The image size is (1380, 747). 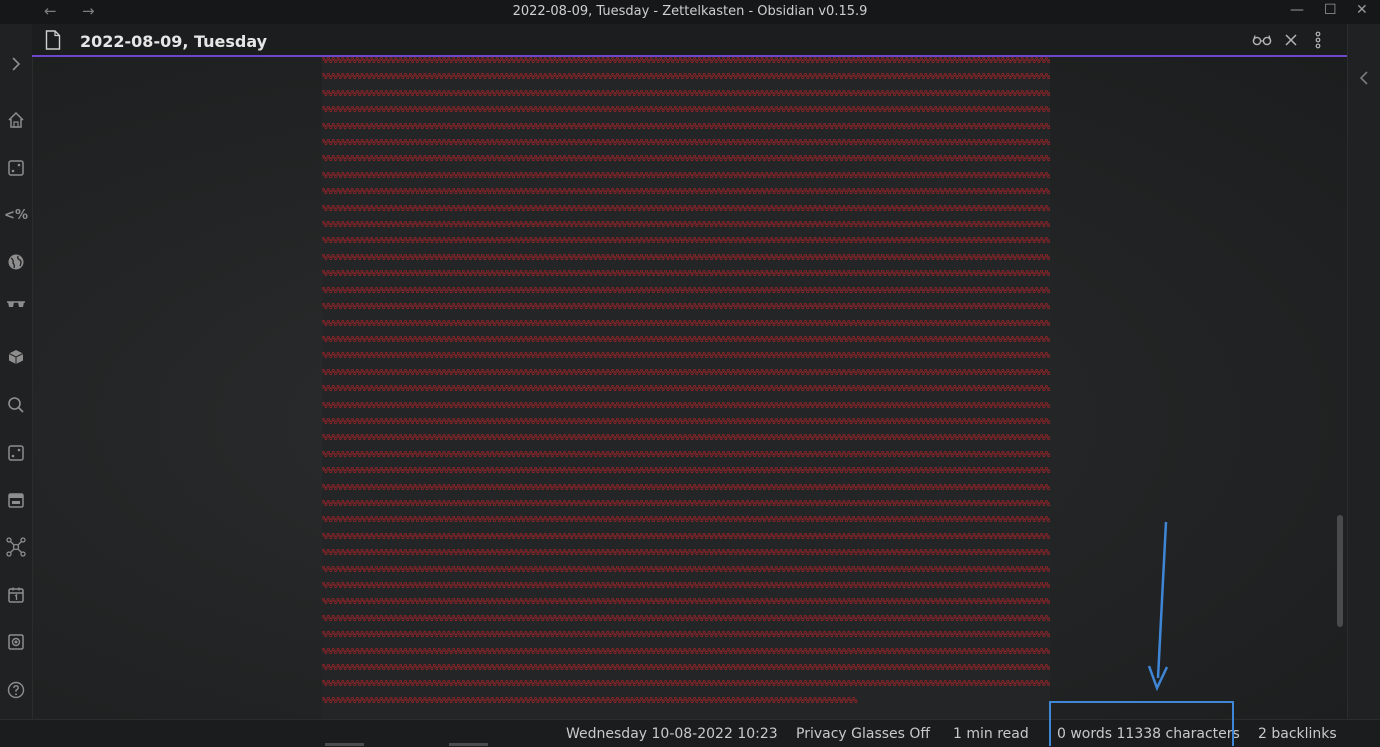 What do you see at coordinates (863, 734) in the screenshot?
I see `status-privacy-glasses: Privacy Glasses Off` at bounding box center [863, 734].